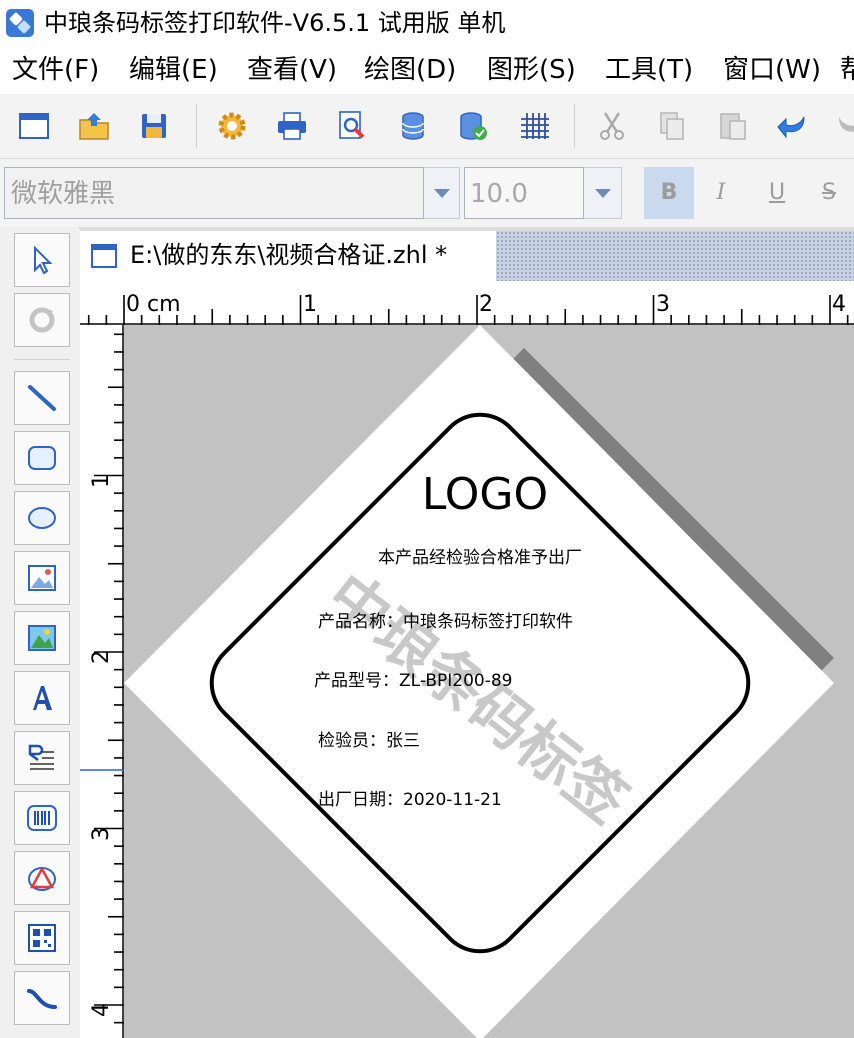  I want to click on settings-button, so click(232, 126).